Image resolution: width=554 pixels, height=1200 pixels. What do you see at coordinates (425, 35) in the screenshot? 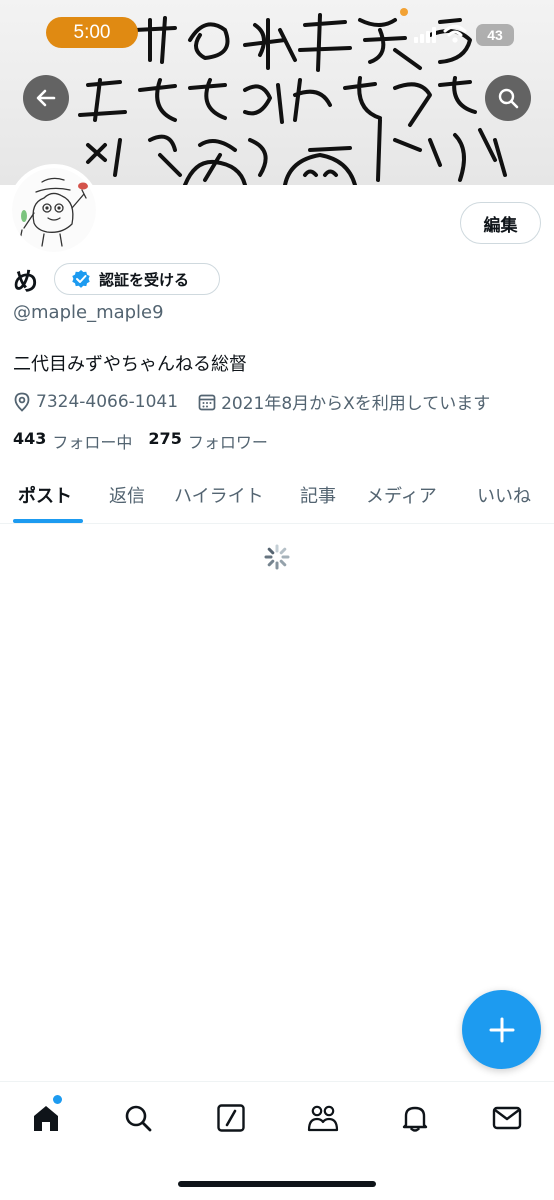
I see `cellular-signal-icon` at bounding box center [425, 35].